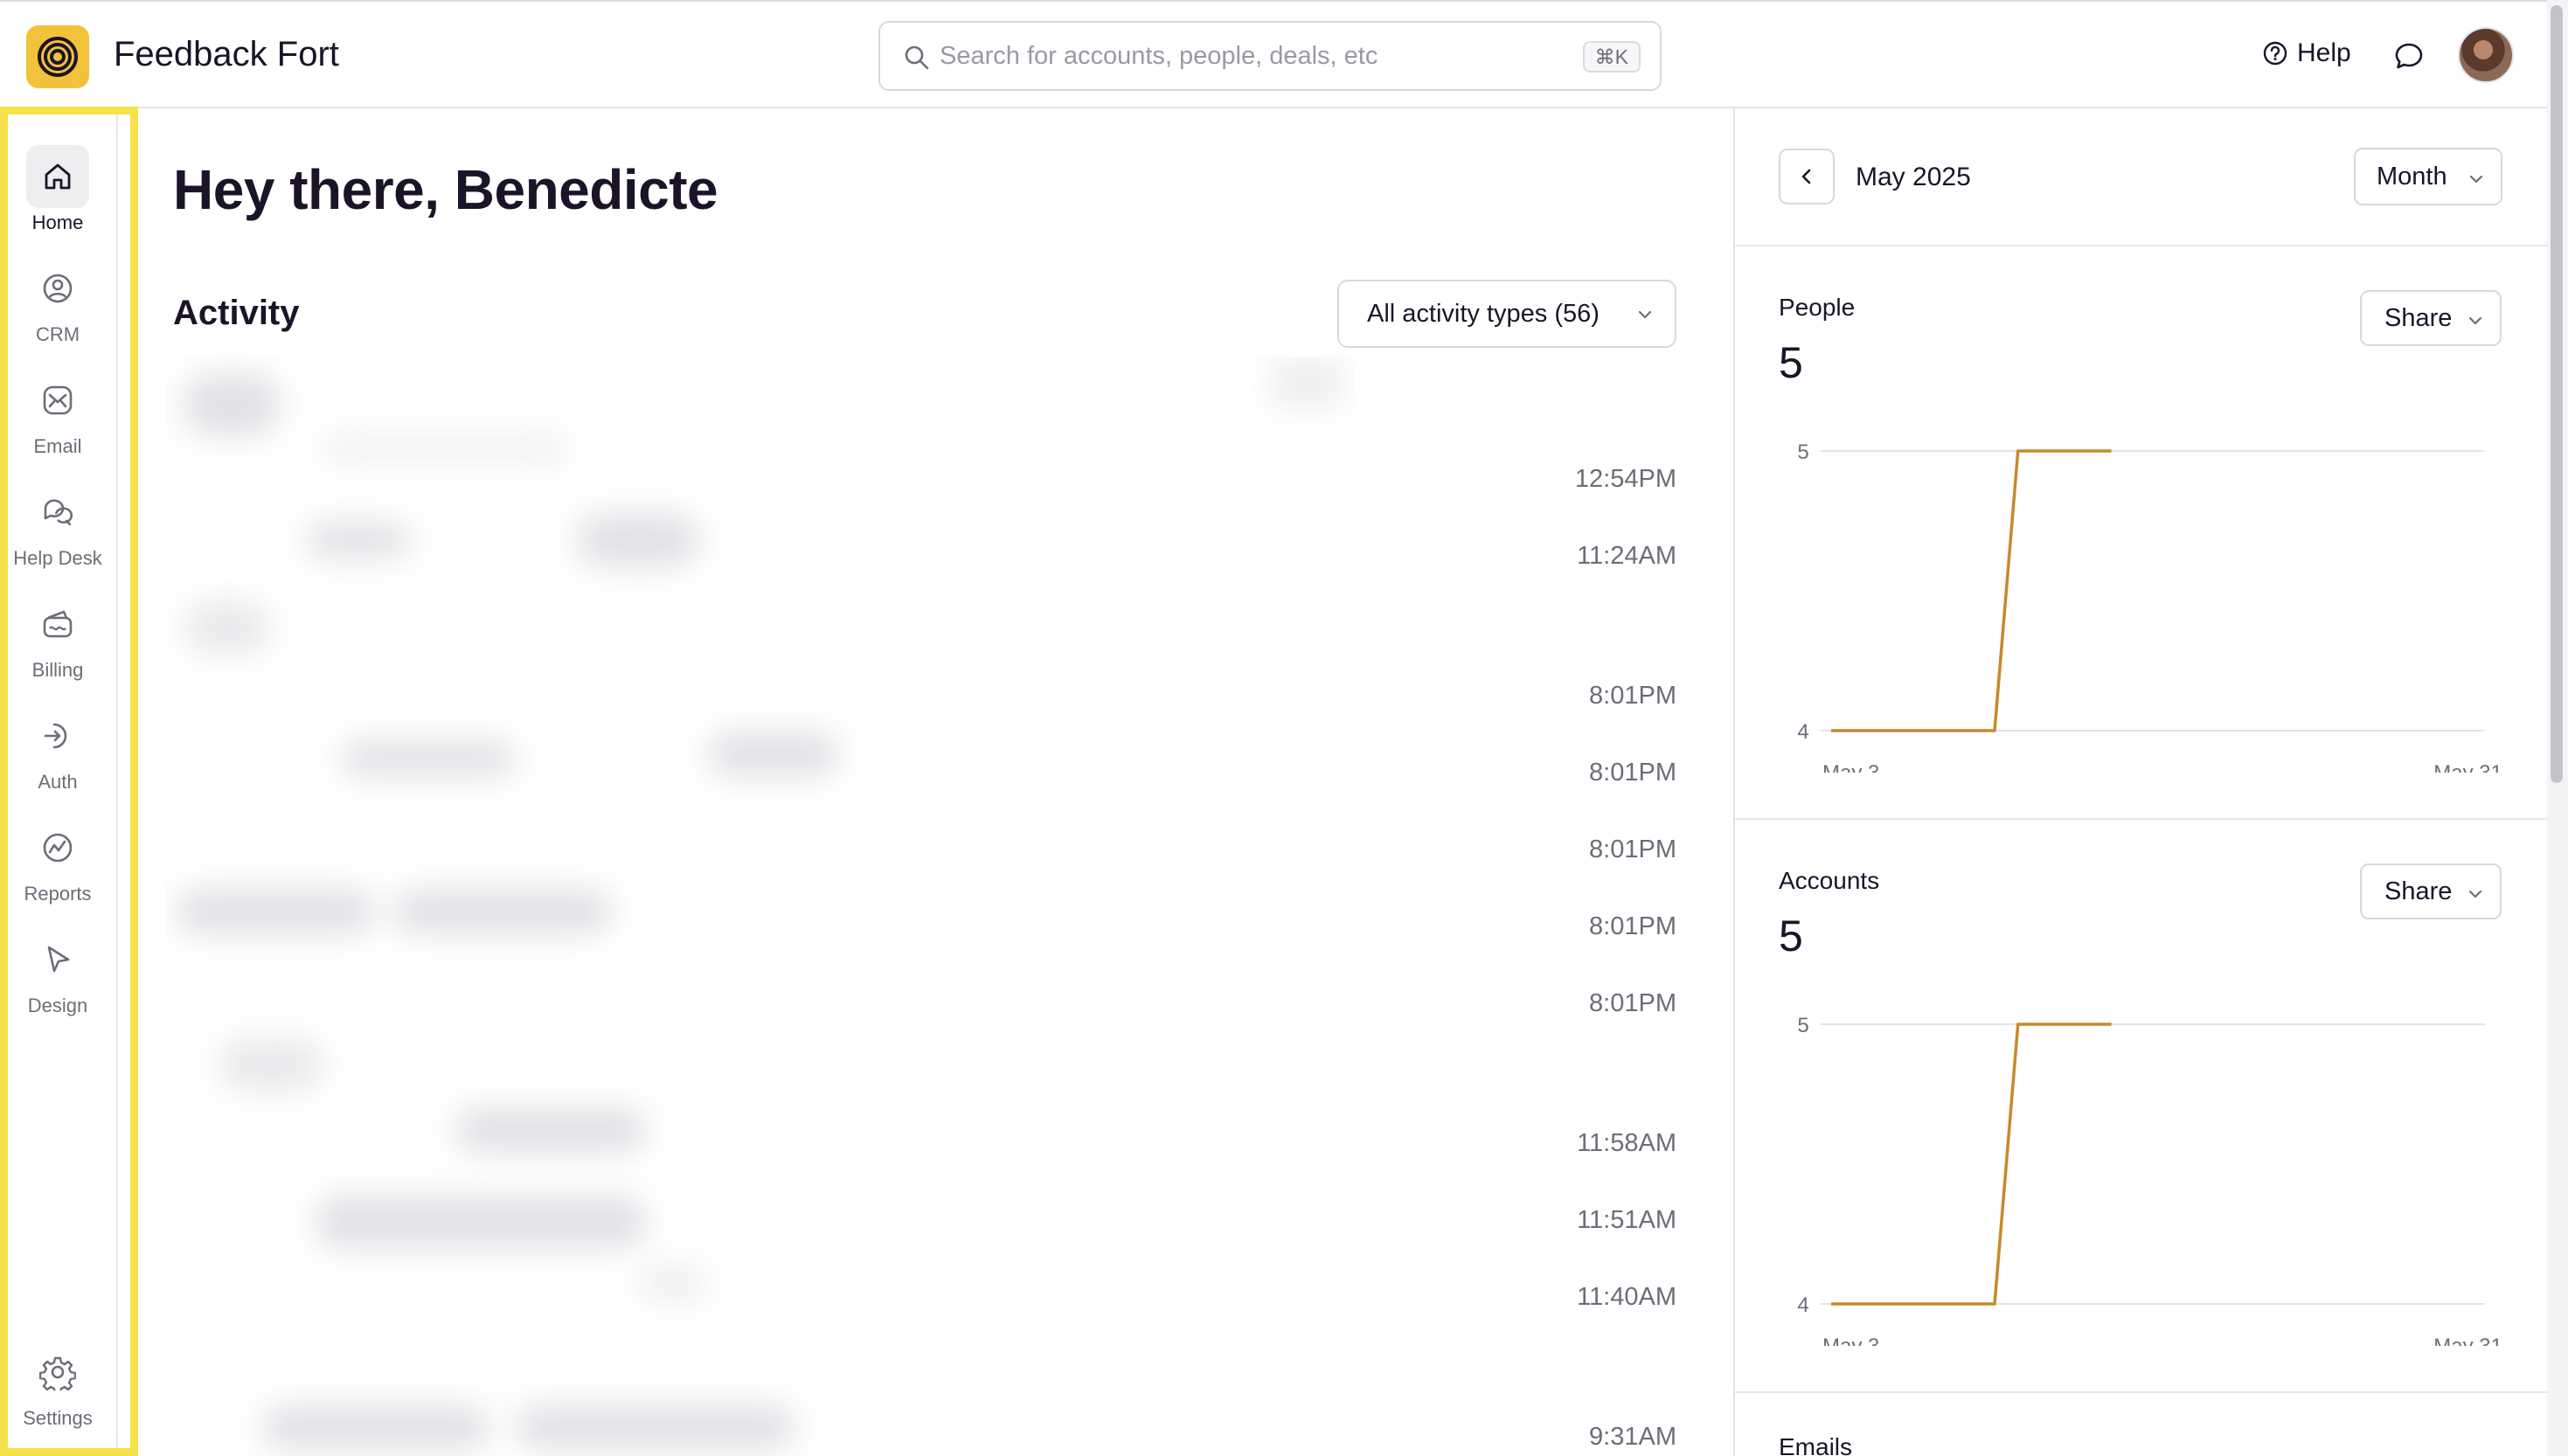 Image resolution: width=2568 pixels, height=1456 pixels. Describe the element at coordinates (1626, 1220) in the screenshot. I see `activity-time: 11:51AM` at that location.